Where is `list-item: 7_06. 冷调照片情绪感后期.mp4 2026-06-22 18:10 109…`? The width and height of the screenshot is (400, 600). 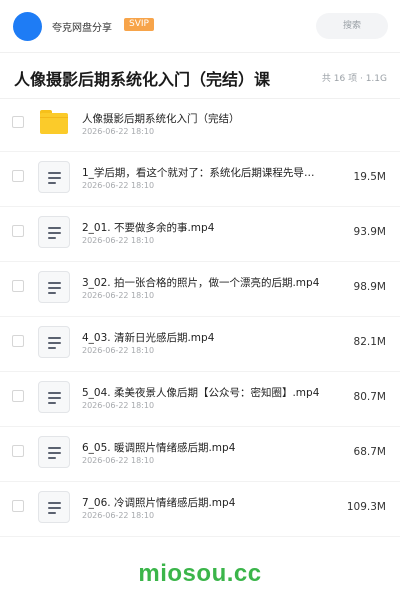 list-item: 7_06. 冷调照片情绪感后期.mp4 2026-06-22 18:10 109… is located at coordinates (200, 509).